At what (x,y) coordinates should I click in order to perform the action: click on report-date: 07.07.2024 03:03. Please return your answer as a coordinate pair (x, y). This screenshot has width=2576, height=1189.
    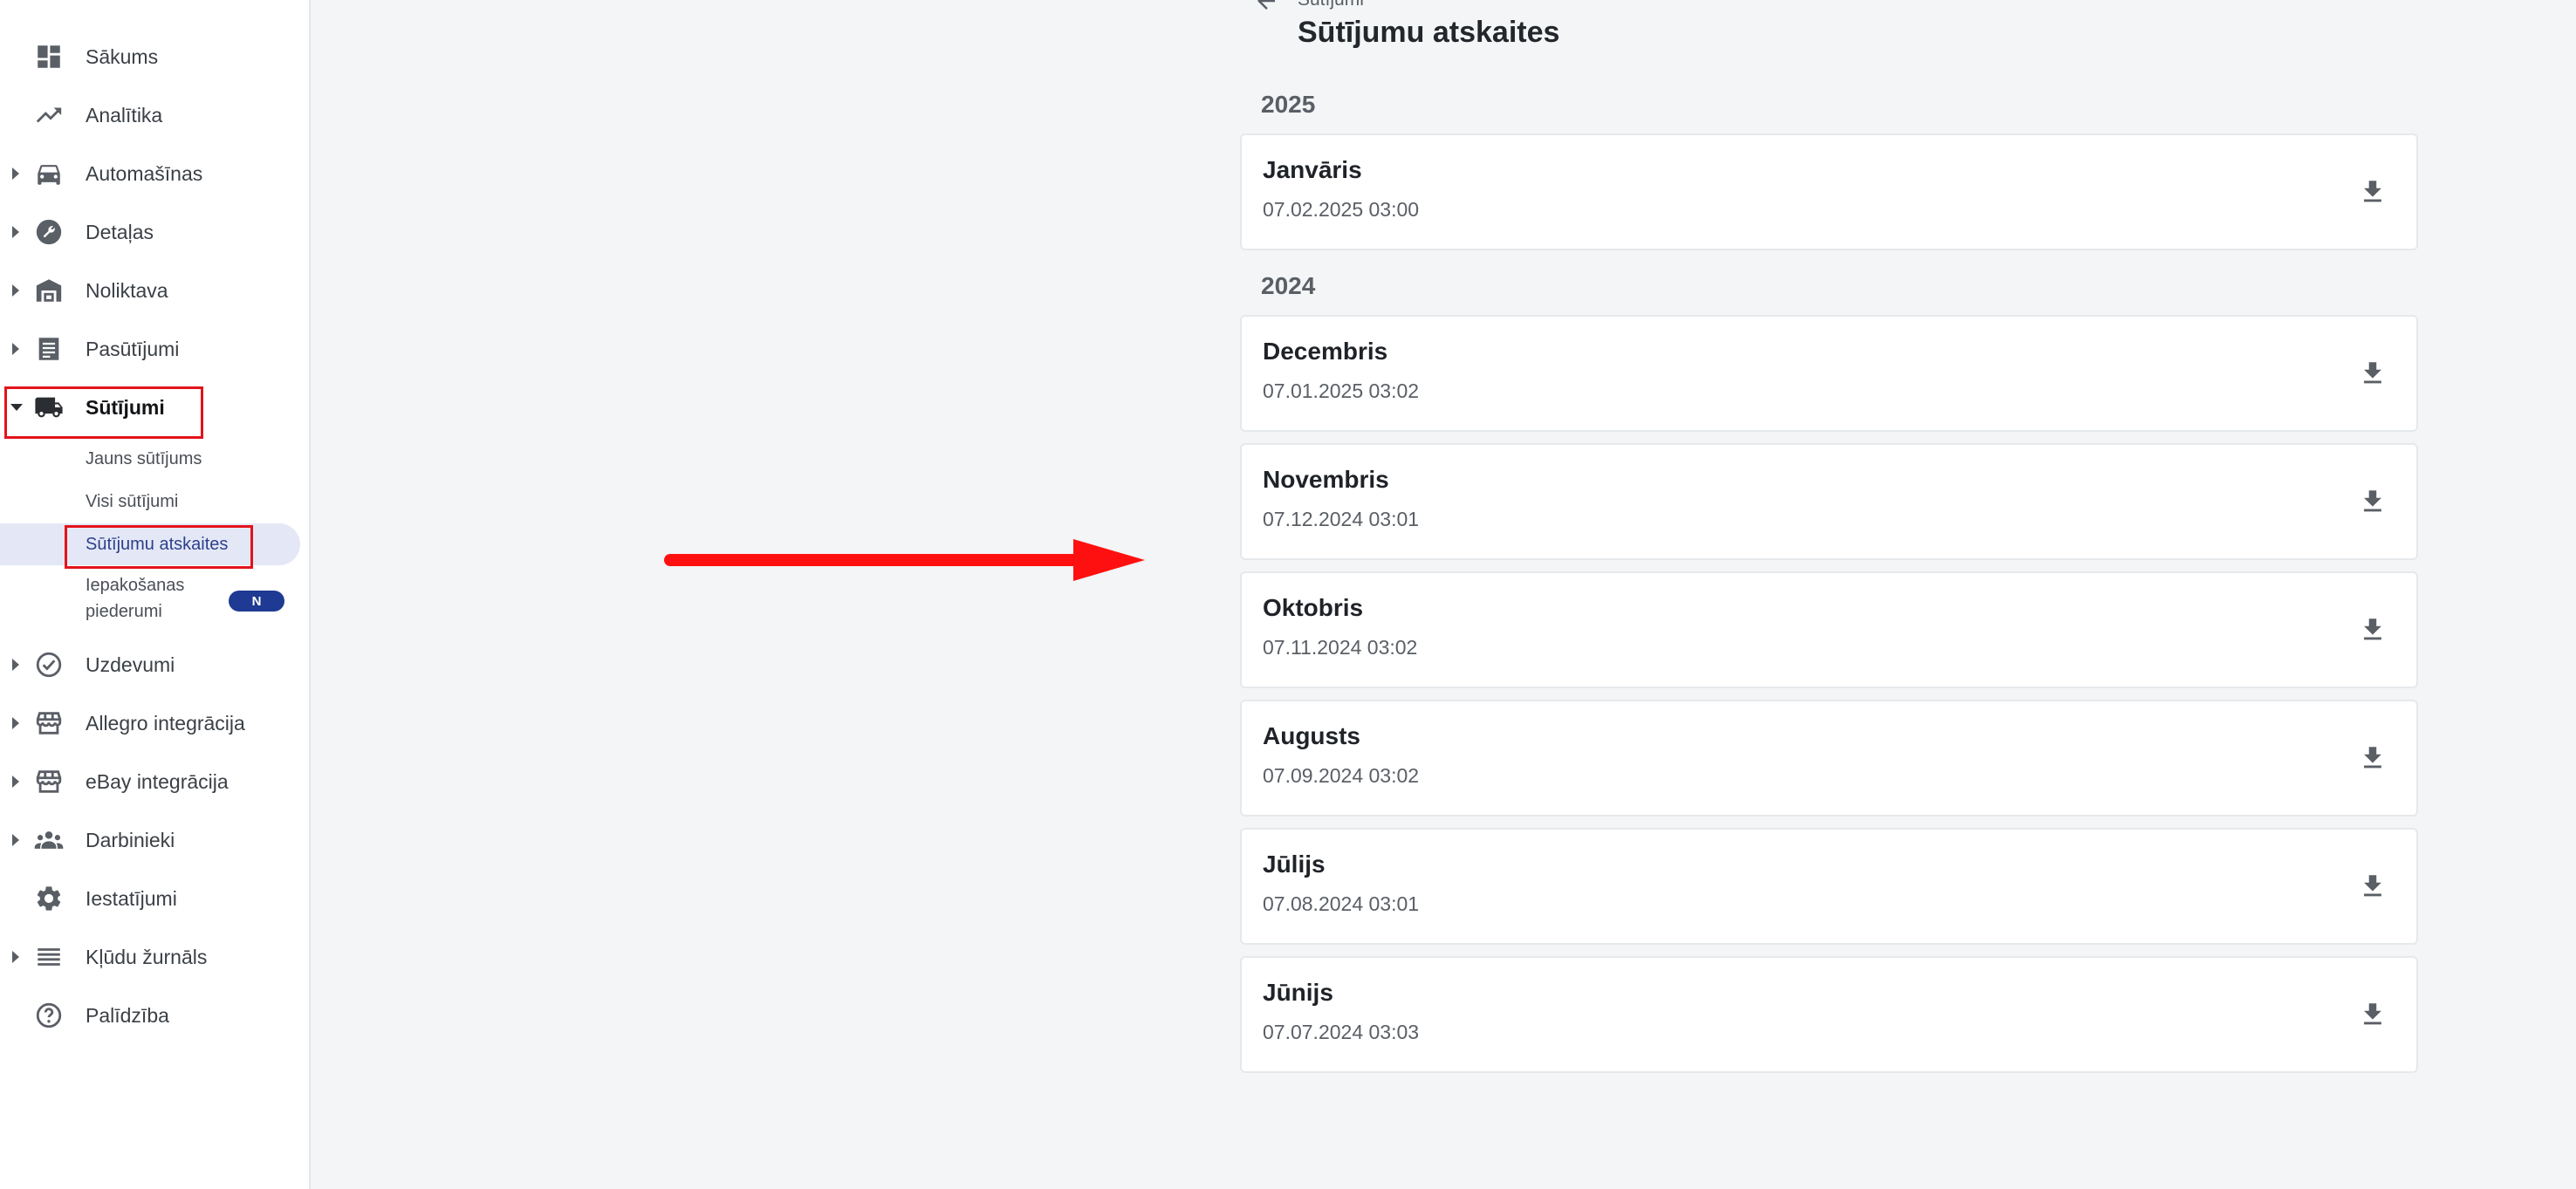
    Looking at the image, I should click on (1342, 1032).